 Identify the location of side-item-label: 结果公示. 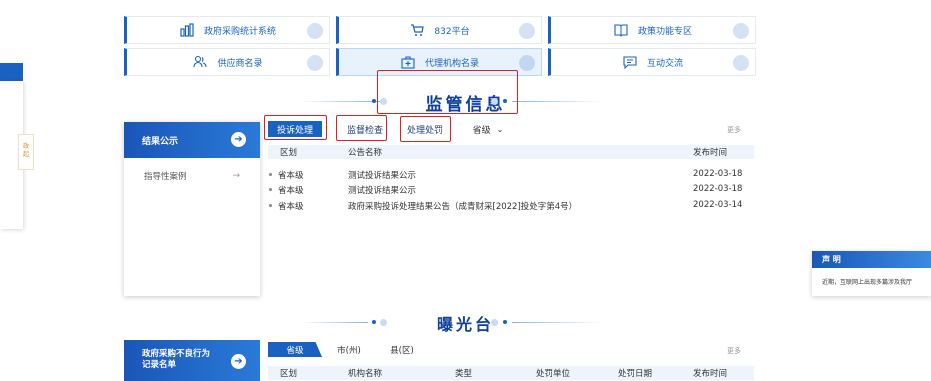
(160, 141).